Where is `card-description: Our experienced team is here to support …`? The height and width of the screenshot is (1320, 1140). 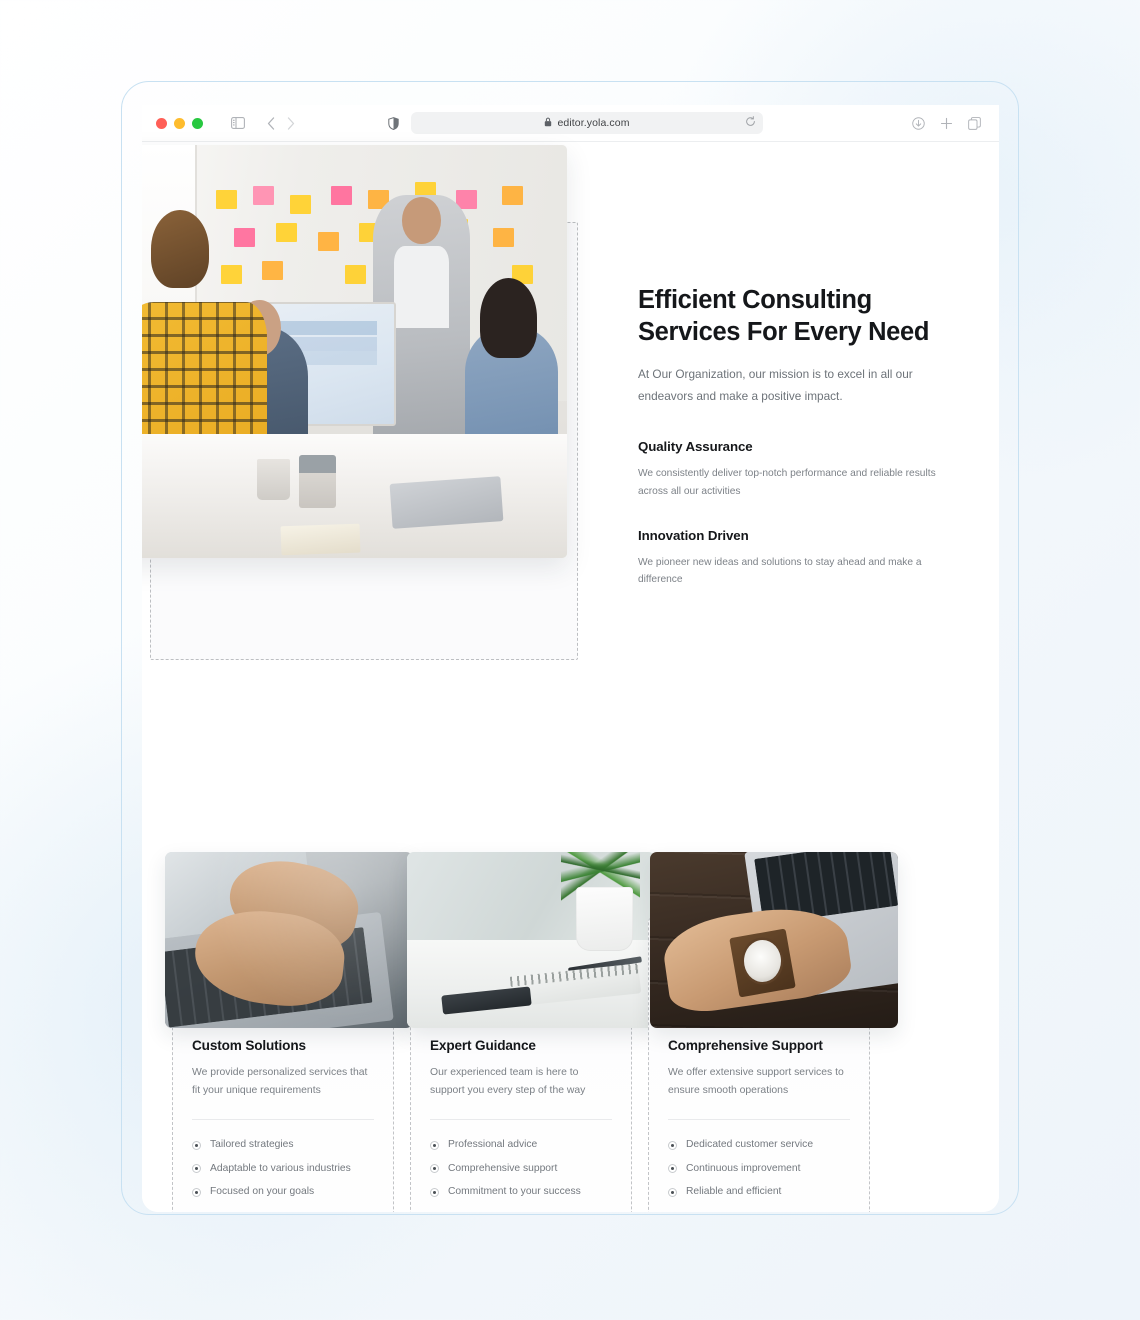
card-description: Our experienced team is here to support … is located at coordinates (508, 1082).